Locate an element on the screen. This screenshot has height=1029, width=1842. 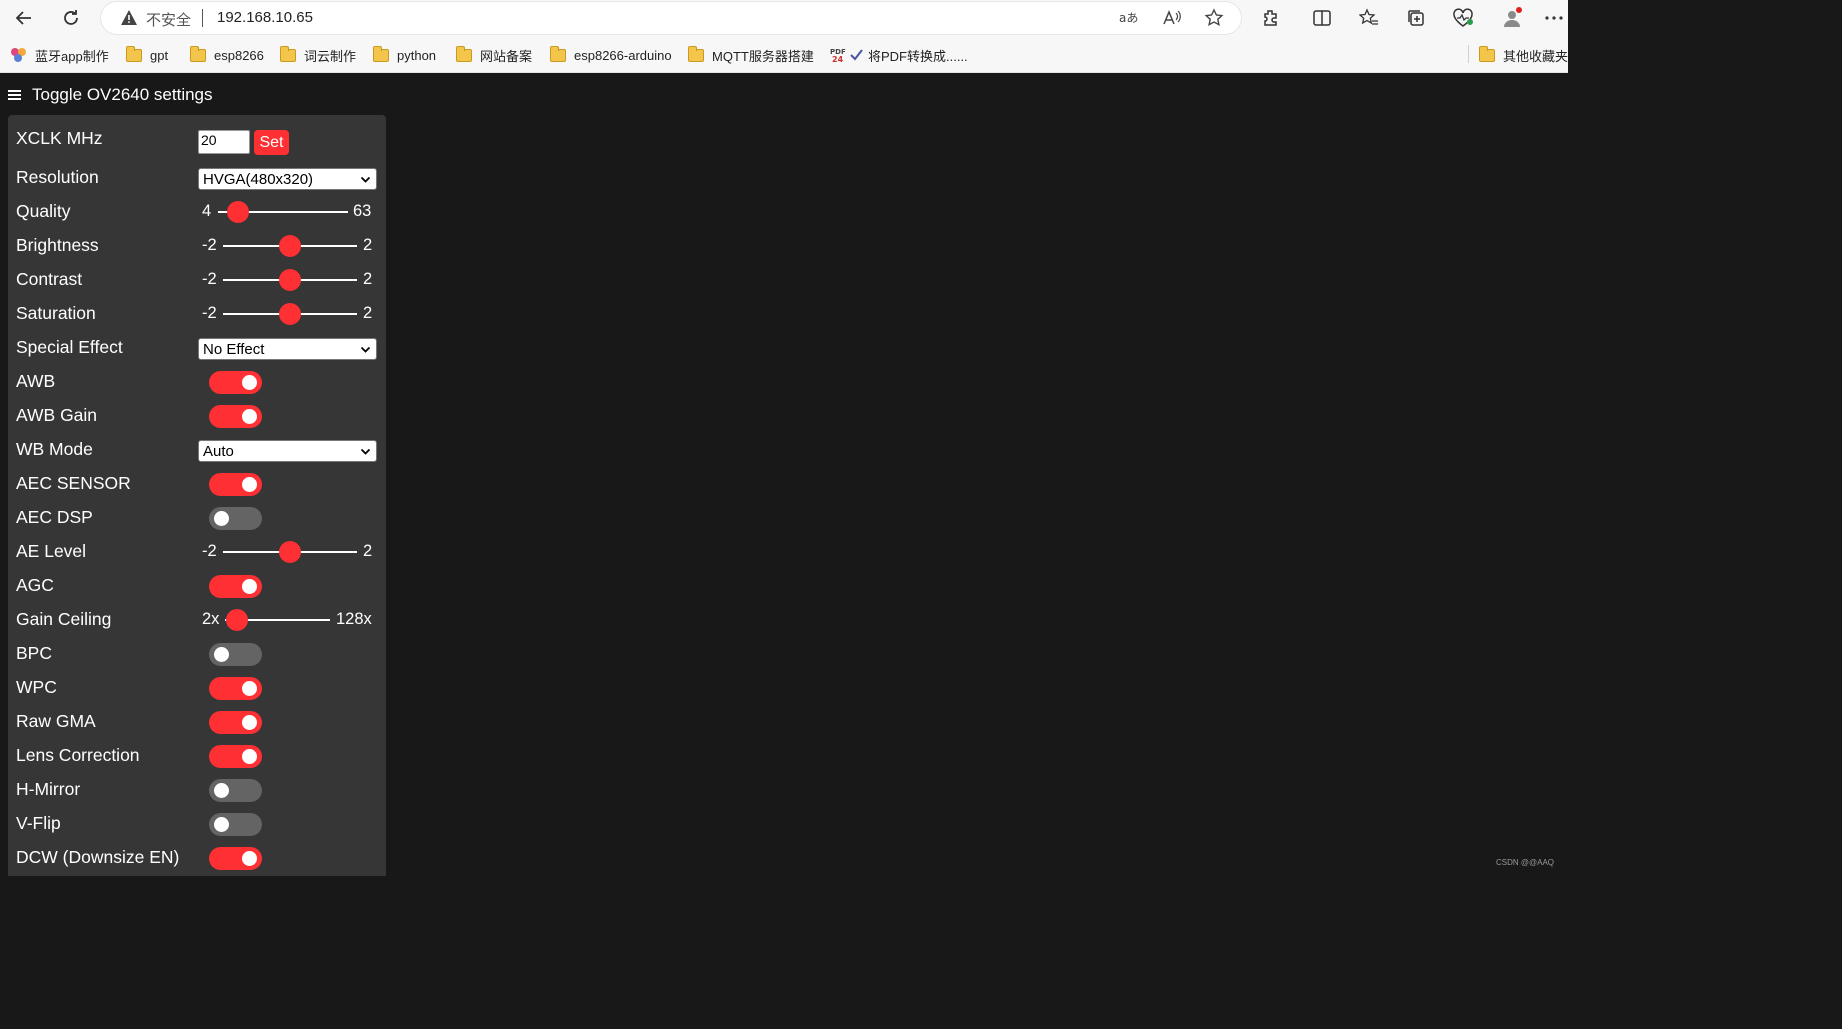
checkmark-icon is located at coordinates (856, 55).